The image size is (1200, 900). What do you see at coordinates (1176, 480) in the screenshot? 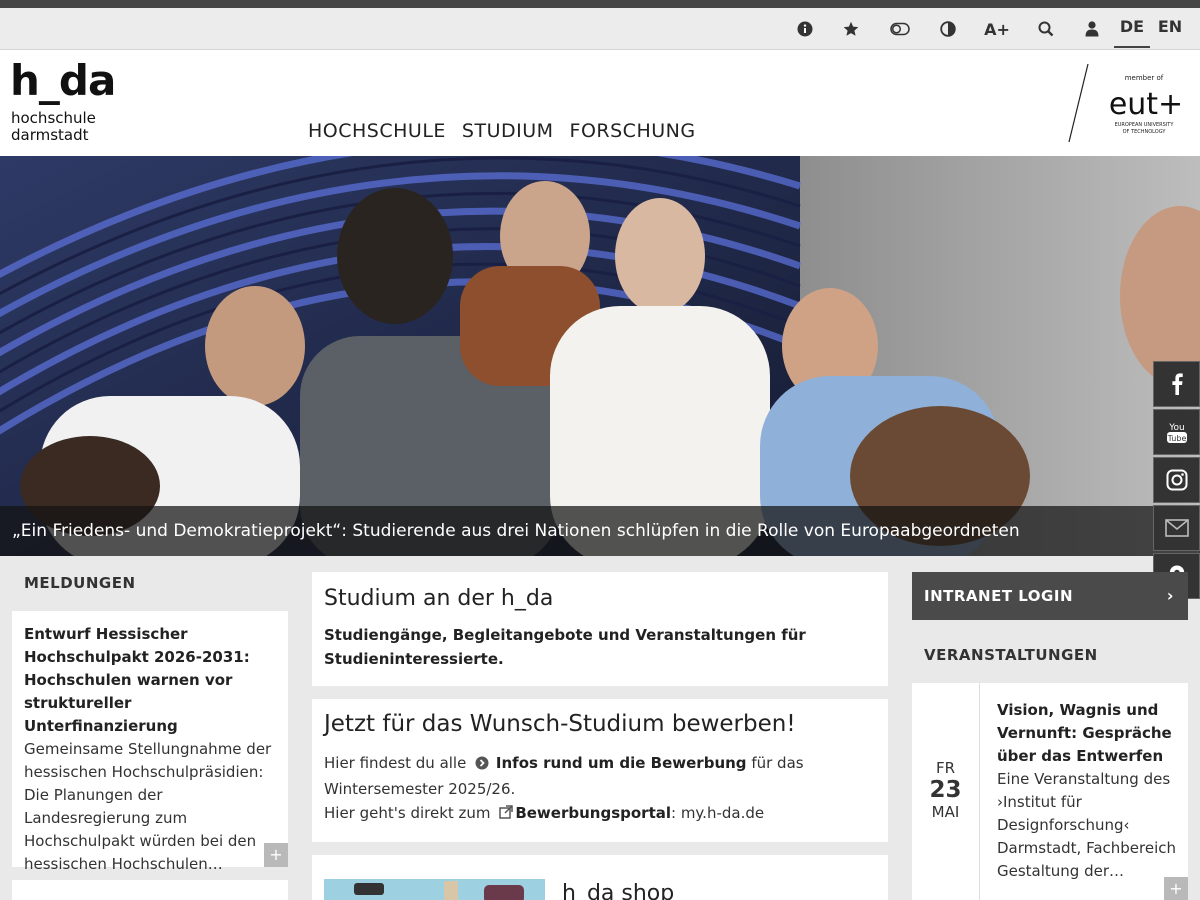
I see `instagram-icon` at bounding box center [1176, 480].